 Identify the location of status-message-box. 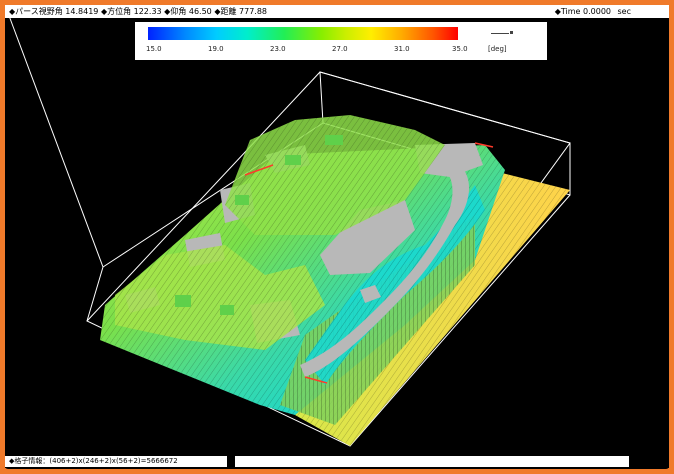
(432, 461).